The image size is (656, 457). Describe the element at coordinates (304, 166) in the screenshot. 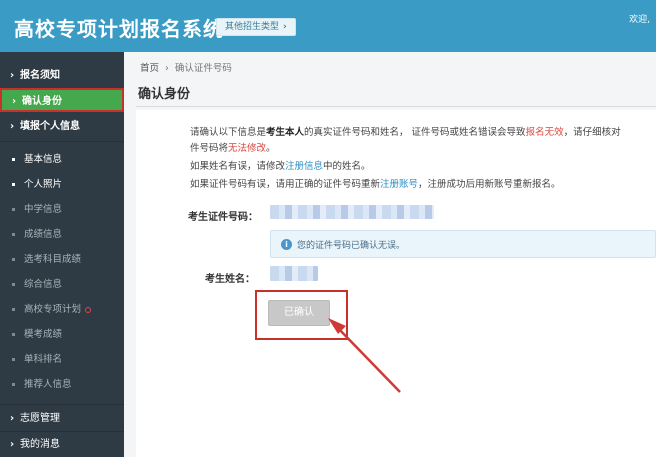

I see `register-info-link: 注册信息` at that location.